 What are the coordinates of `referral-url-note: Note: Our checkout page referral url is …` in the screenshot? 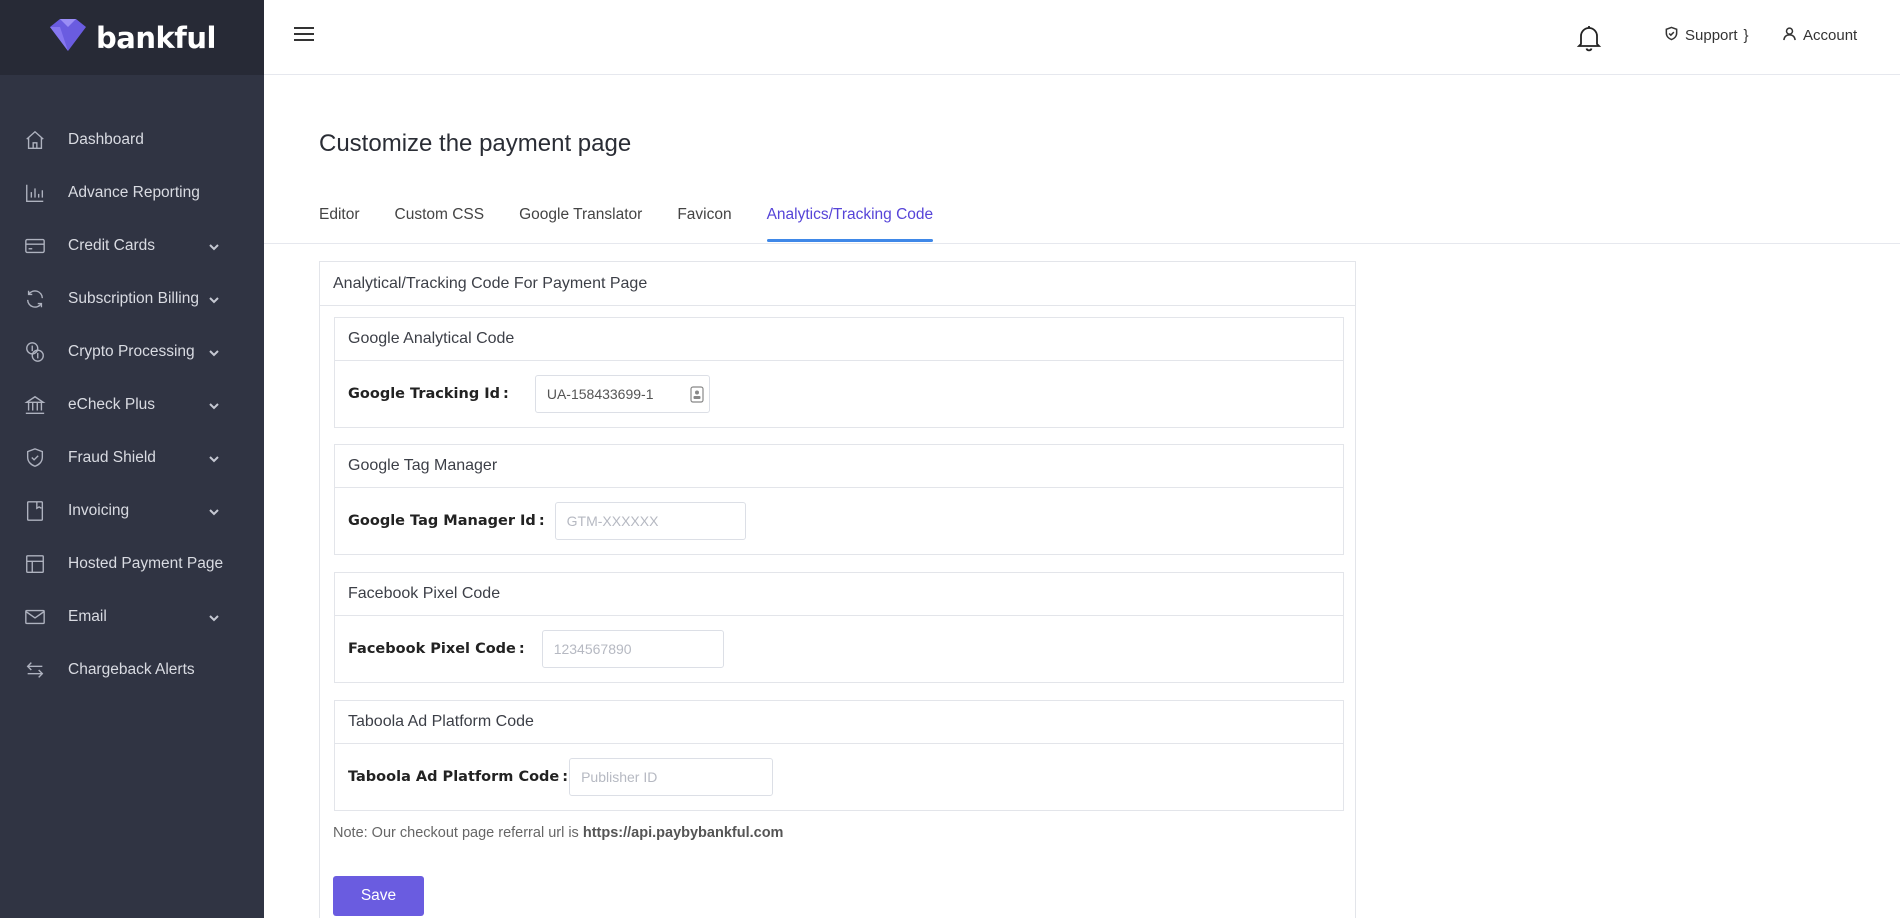 It's located at (558, 833).